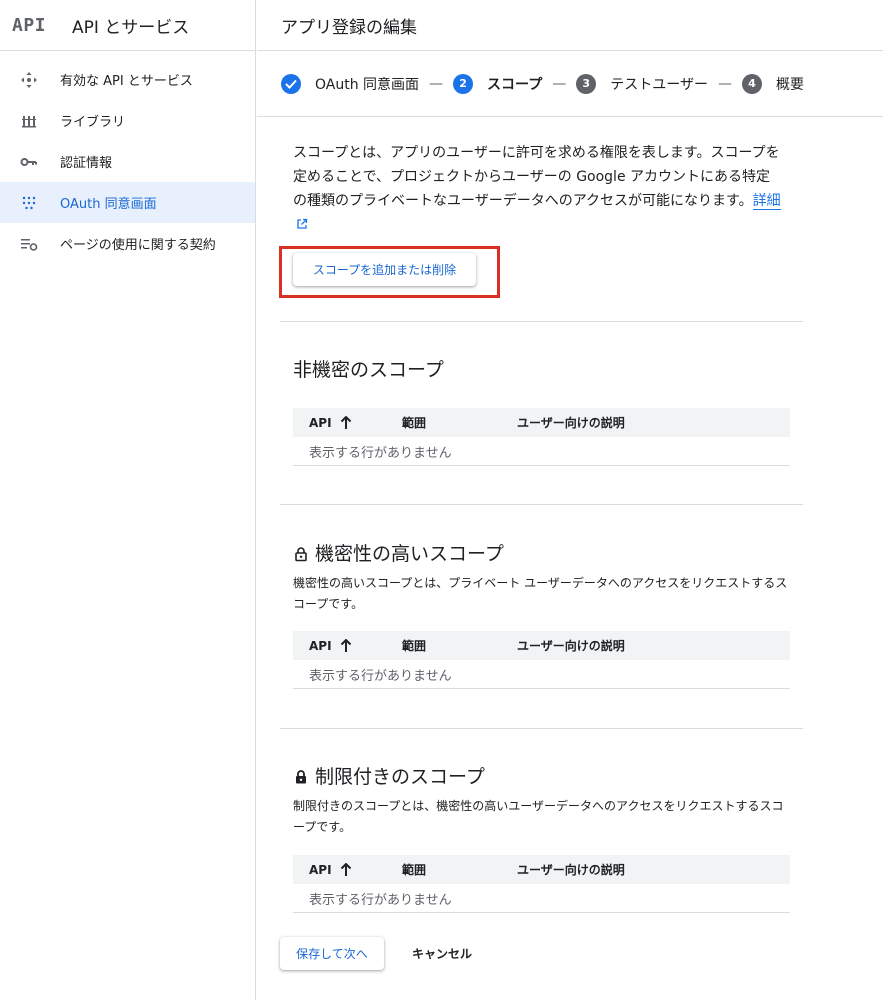 The height and width of the screenshot is (1000, 883). Describe the element at coordinates (127, 120) in the screenshot. I see `sidebar-item-library: ライブラリ` at that location.